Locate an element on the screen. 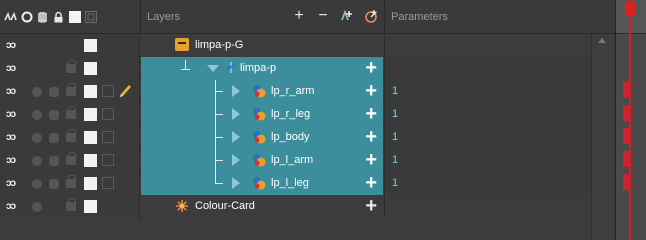 The height and width of the screenshot is (240, 646). empty-rows-area is located at coordinates (295, 229).